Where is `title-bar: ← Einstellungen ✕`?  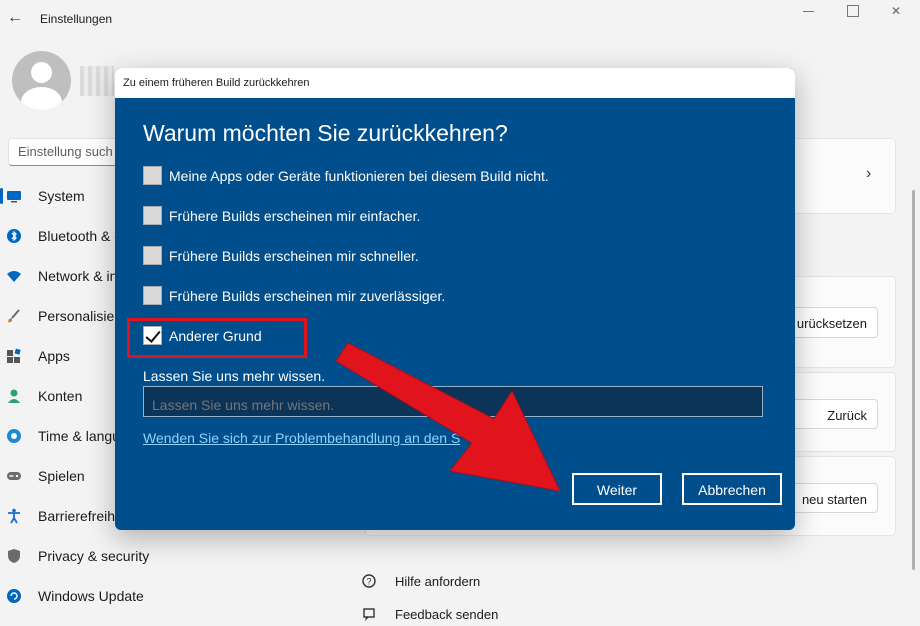 title-bar: ← Einstellungen ✕ is located at coordinates (460, 19).